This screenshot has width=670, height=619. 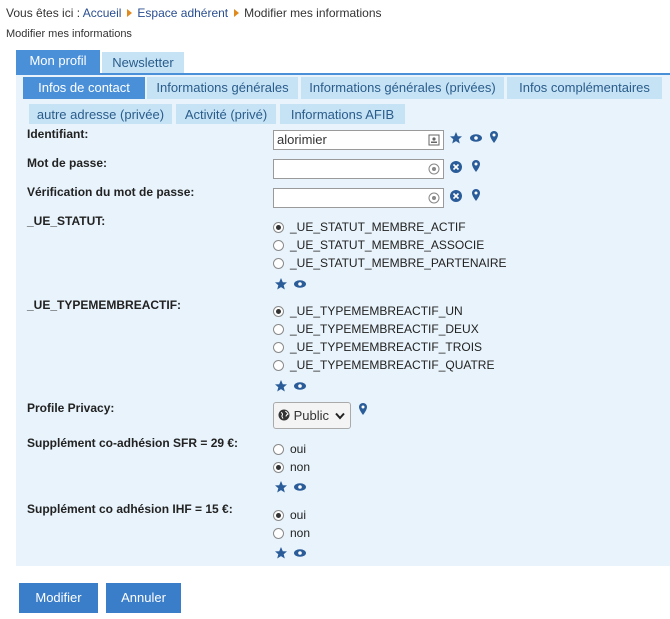 I want to click on identifiant-input: alorimier, so click(x=358, y=140).